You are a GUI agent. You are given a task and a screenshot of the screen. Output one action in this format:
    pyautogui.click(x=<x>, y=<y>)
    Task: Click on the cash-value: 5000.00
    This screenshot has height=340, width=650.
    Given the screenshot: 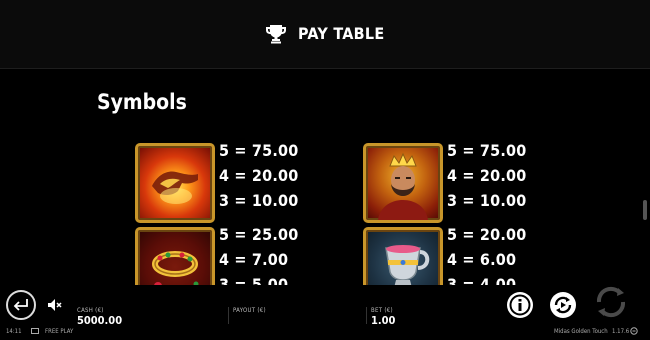 What is the action you would take?
    pyautogui.click(x=100, y=320)
    